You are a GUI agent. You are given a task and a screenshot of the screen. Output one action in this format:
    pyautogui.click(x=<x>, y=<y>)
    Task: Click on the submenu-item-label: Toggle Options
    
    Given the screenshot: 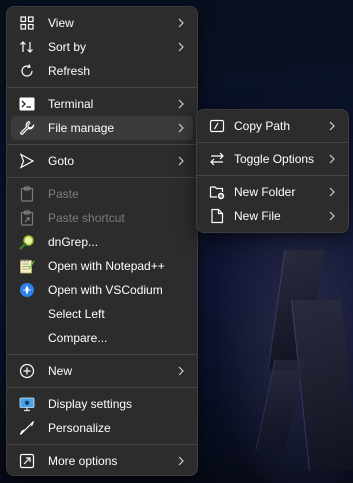 What is the action you would take?
    pyautogui.click(x=274, y=159)
    